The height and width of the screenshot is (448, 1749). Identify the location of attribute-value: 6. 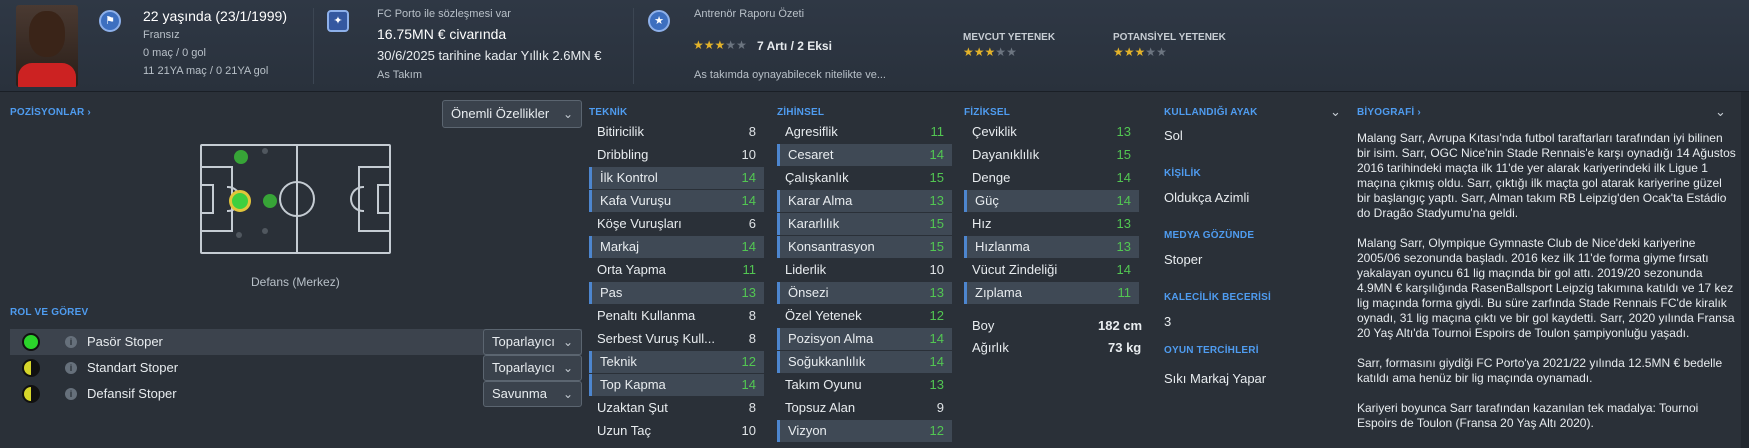
(752, 223).